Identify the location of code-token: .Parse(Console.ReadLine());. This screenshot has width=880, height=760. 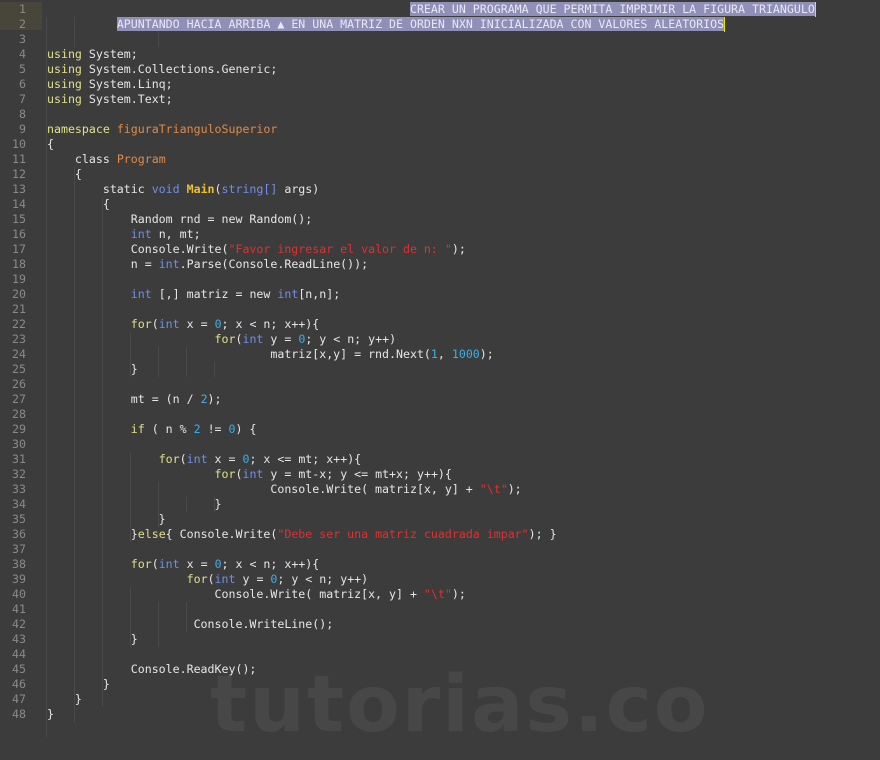
(274, 264).